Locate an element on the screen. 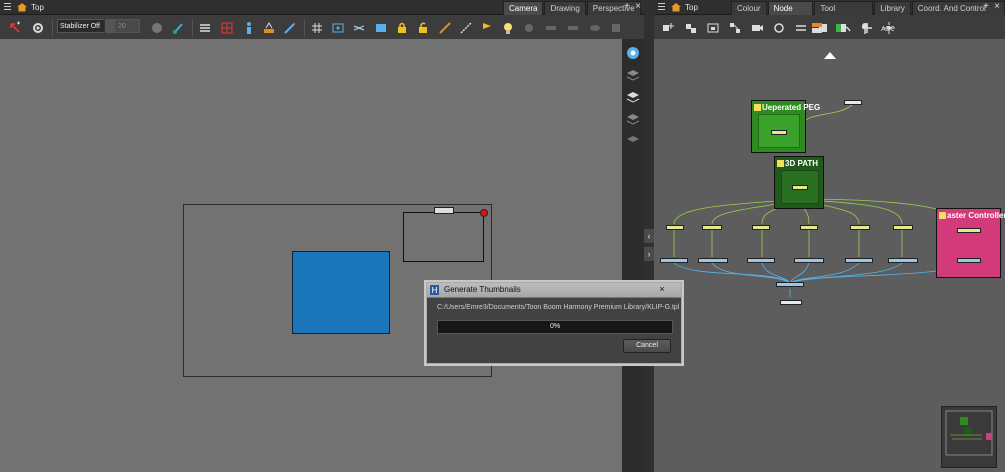  node-view-navigator is located at coordinates (969, 437).